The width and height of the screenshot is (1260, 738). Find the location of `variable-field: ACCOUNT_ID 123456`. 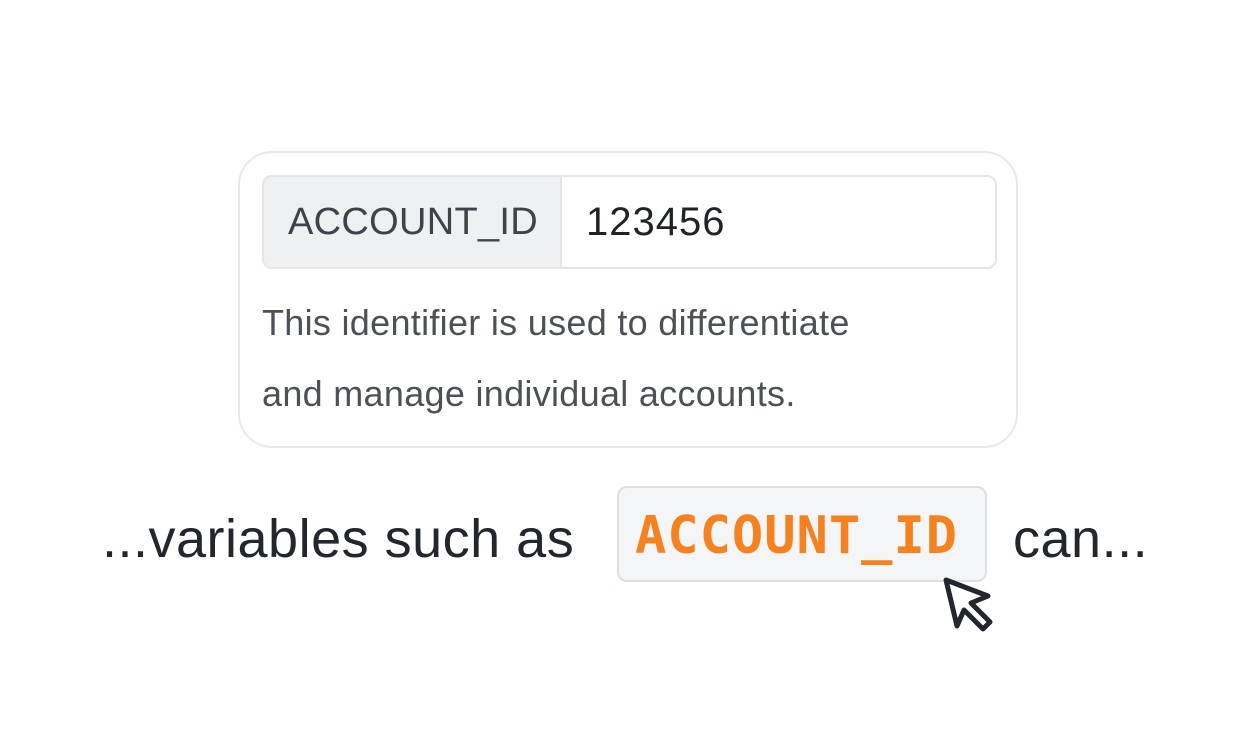

variable-field: ACCOUNT_ID 123456 is located at coordinates (629, 222).